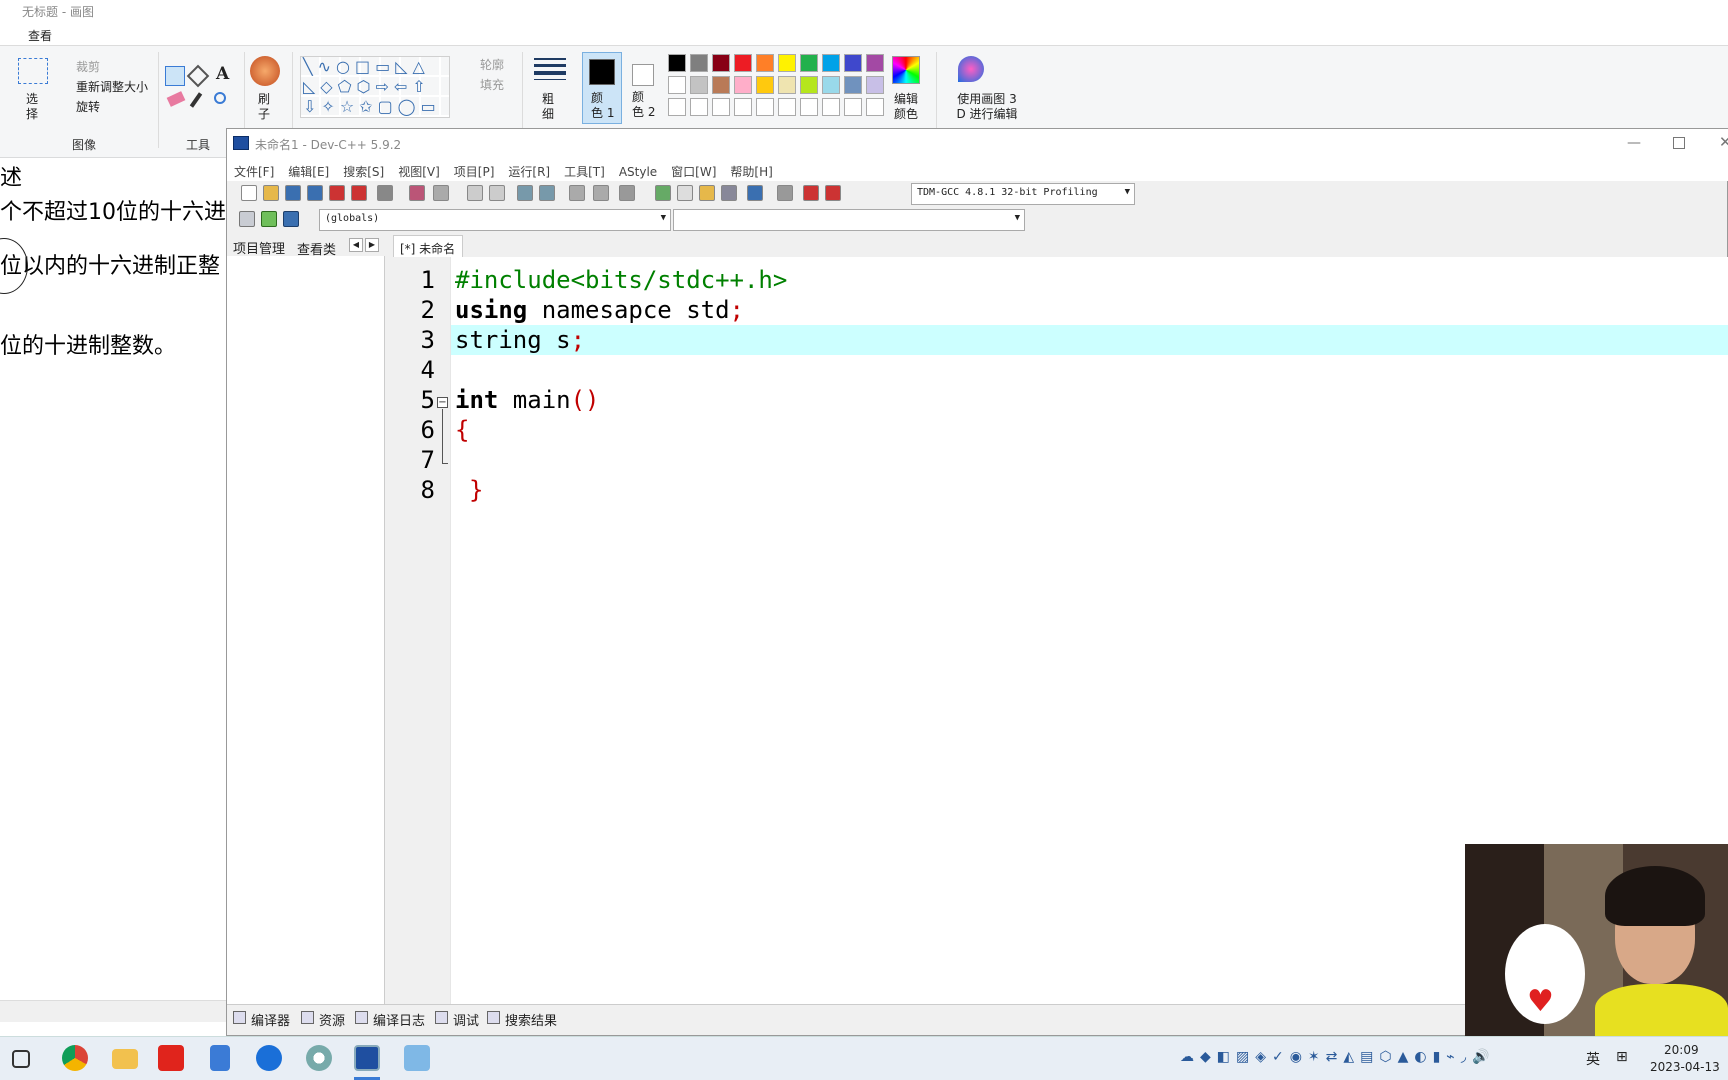  What do you see at coordinates (176, 99) in the screenshot?
I see `eraser-icon` at bounding box center [176, 99].